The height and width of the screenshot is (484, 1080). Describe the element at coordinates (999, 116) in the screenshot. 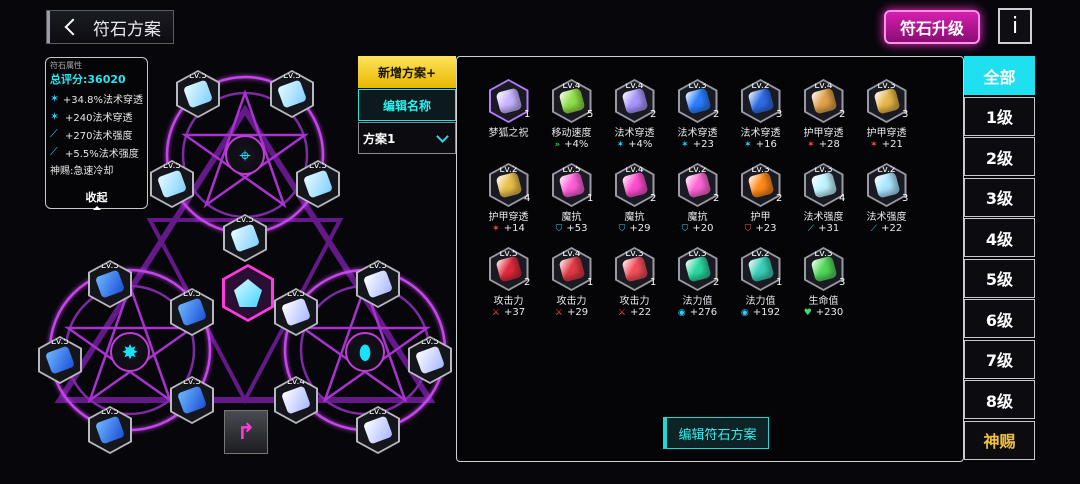

I see `level-tab: 1级` at that location.